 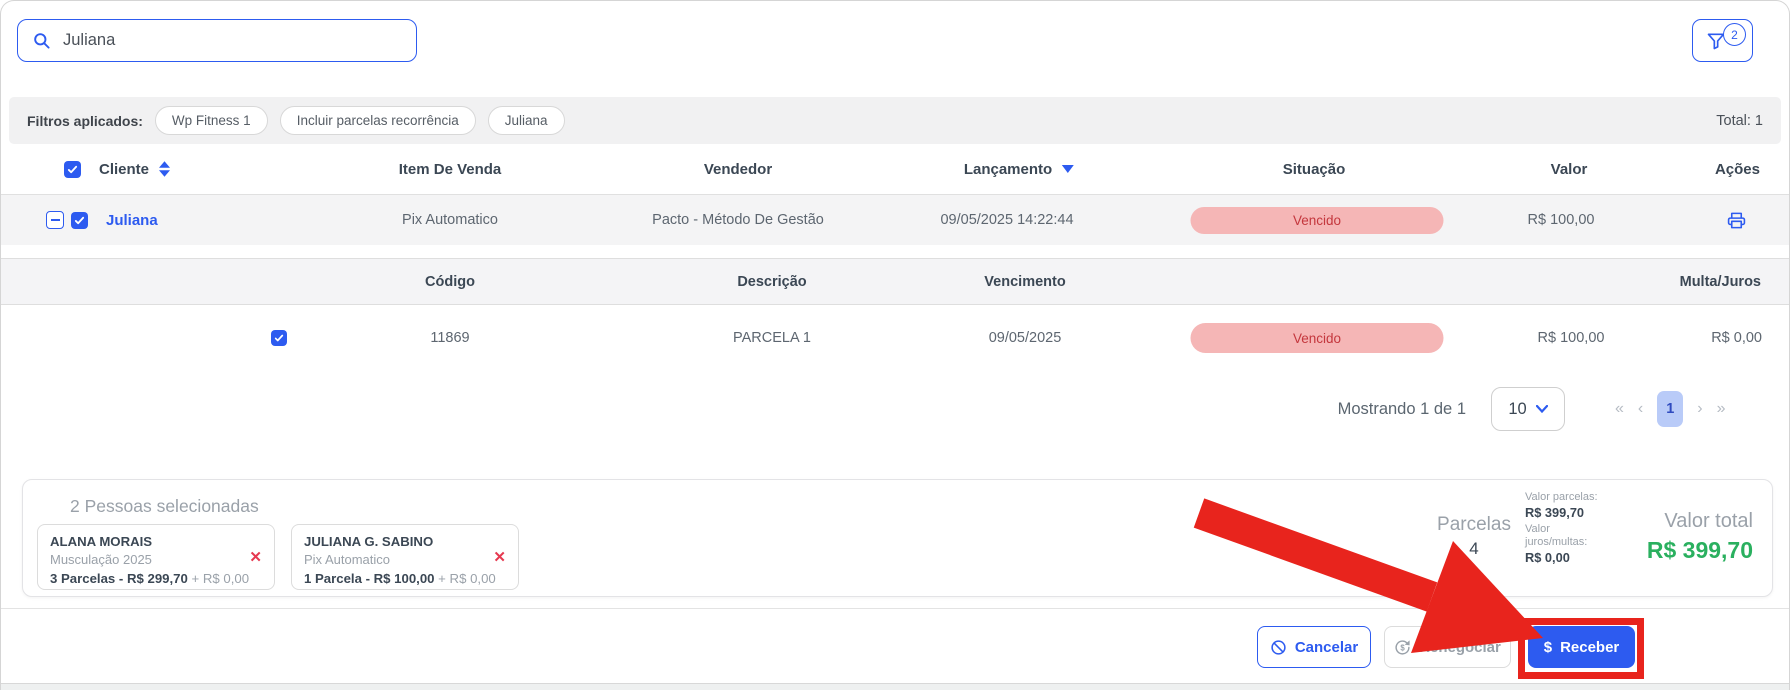 I want to click on search-icon, so click(x=41, y=40).